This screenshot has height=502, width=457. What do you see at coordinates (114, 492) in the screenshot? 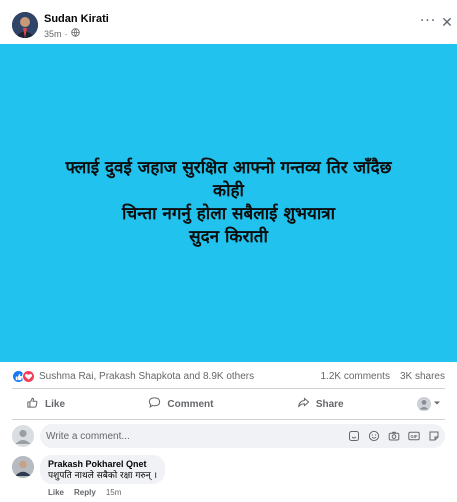
I see `comment-time: 15m` at bounding box center [114, 492].